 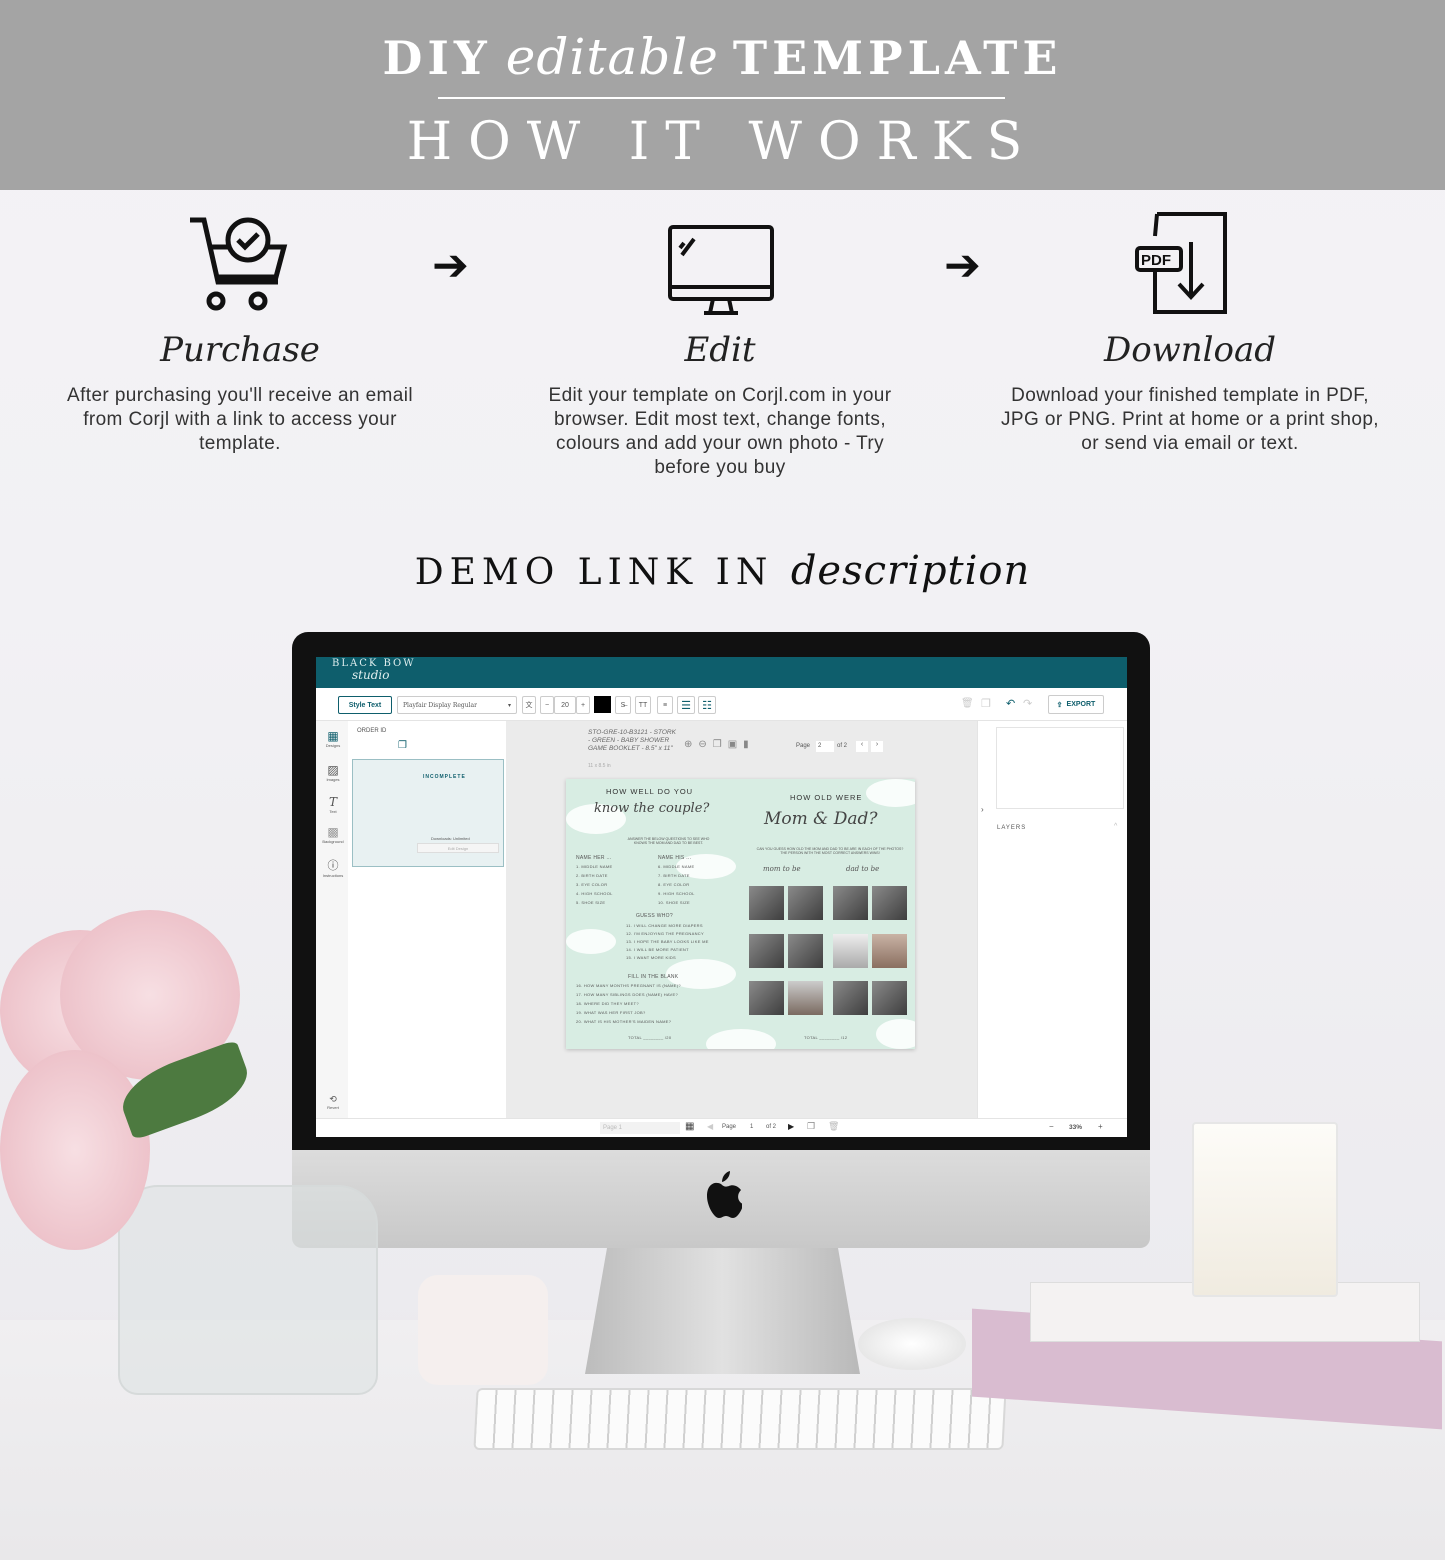 What do you see at coordinates (365, 705) in the screenshot?
I see `style-text-button: Style Text` at bounding box center [365, 705].